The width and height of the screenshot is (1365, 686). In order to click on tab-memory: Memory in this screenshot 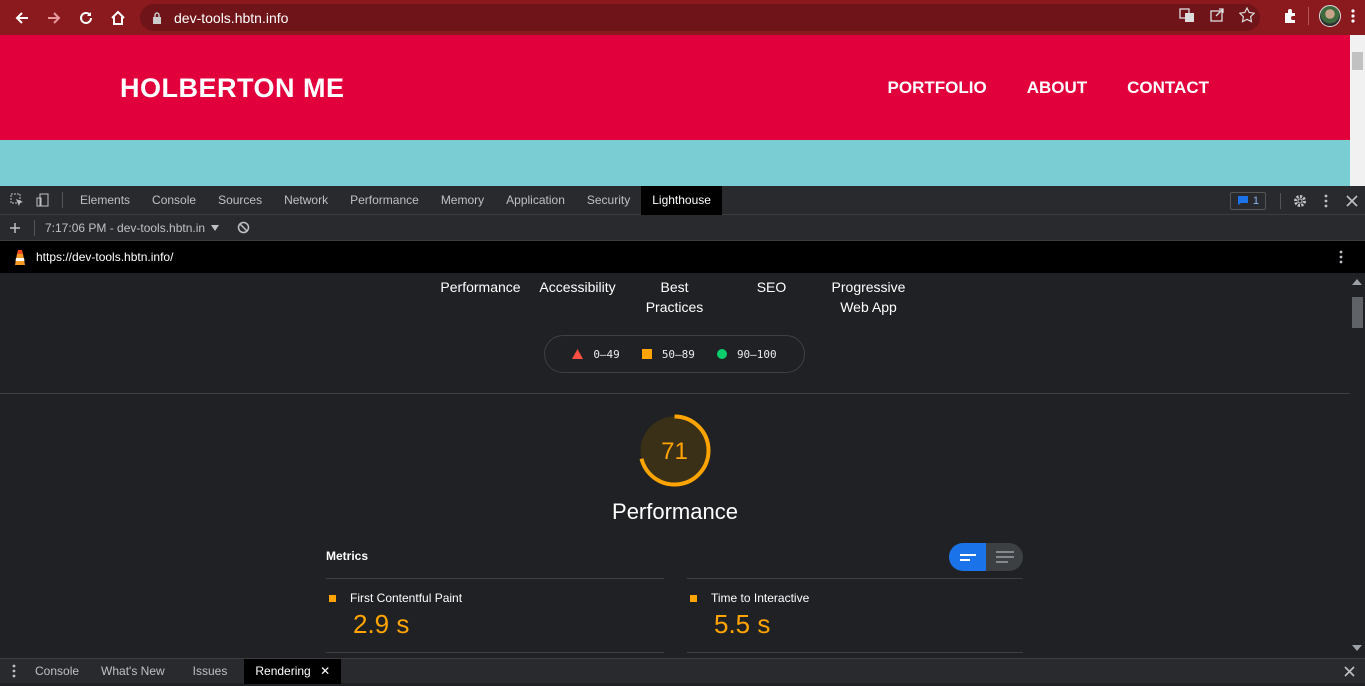, I will do `click(462, 200)`.